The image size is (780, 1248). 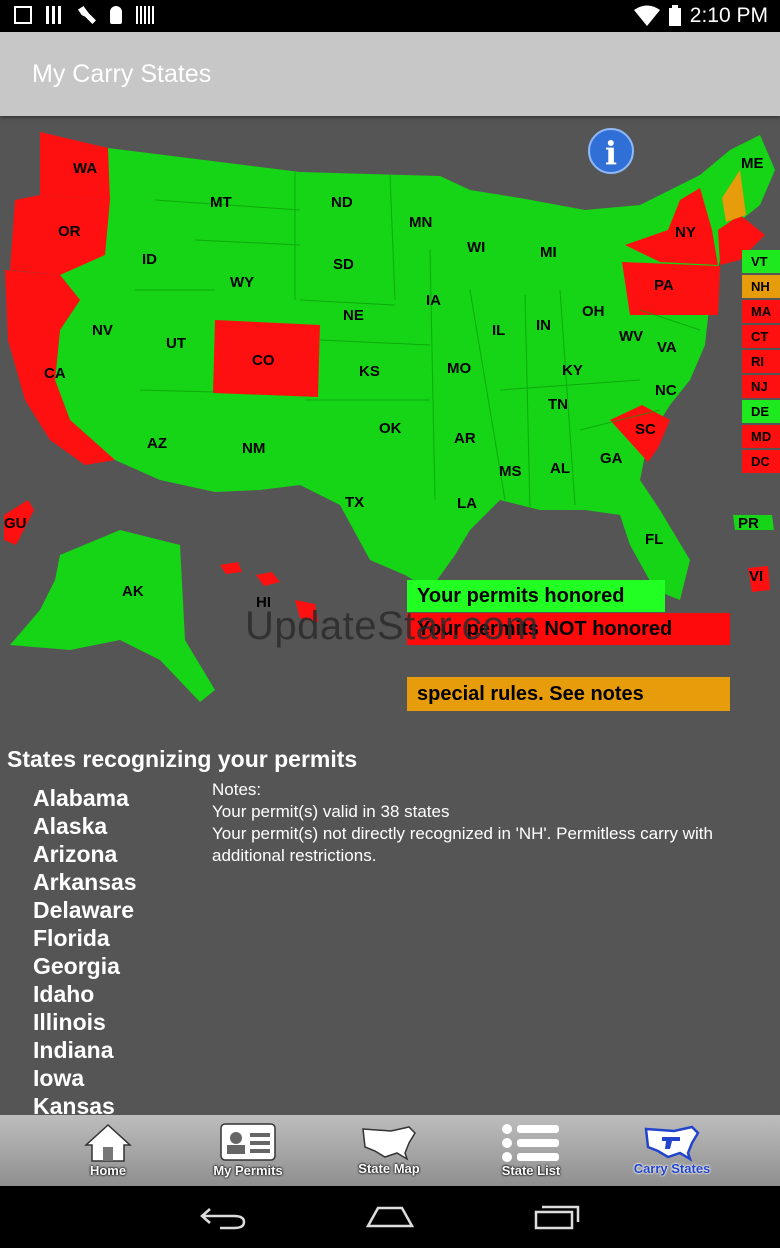 What do you see at coordinates (759, 336) in the screenshot?
I see `small-state-label-ct: CT` at bounding box center [759, 336].